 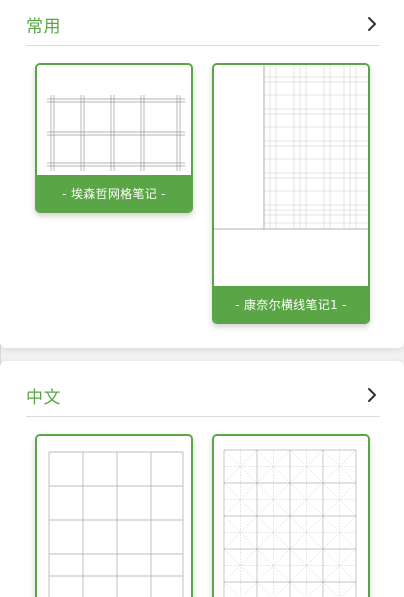 I want to click on cornell-preview-graphic, so click(x=291, y=147).